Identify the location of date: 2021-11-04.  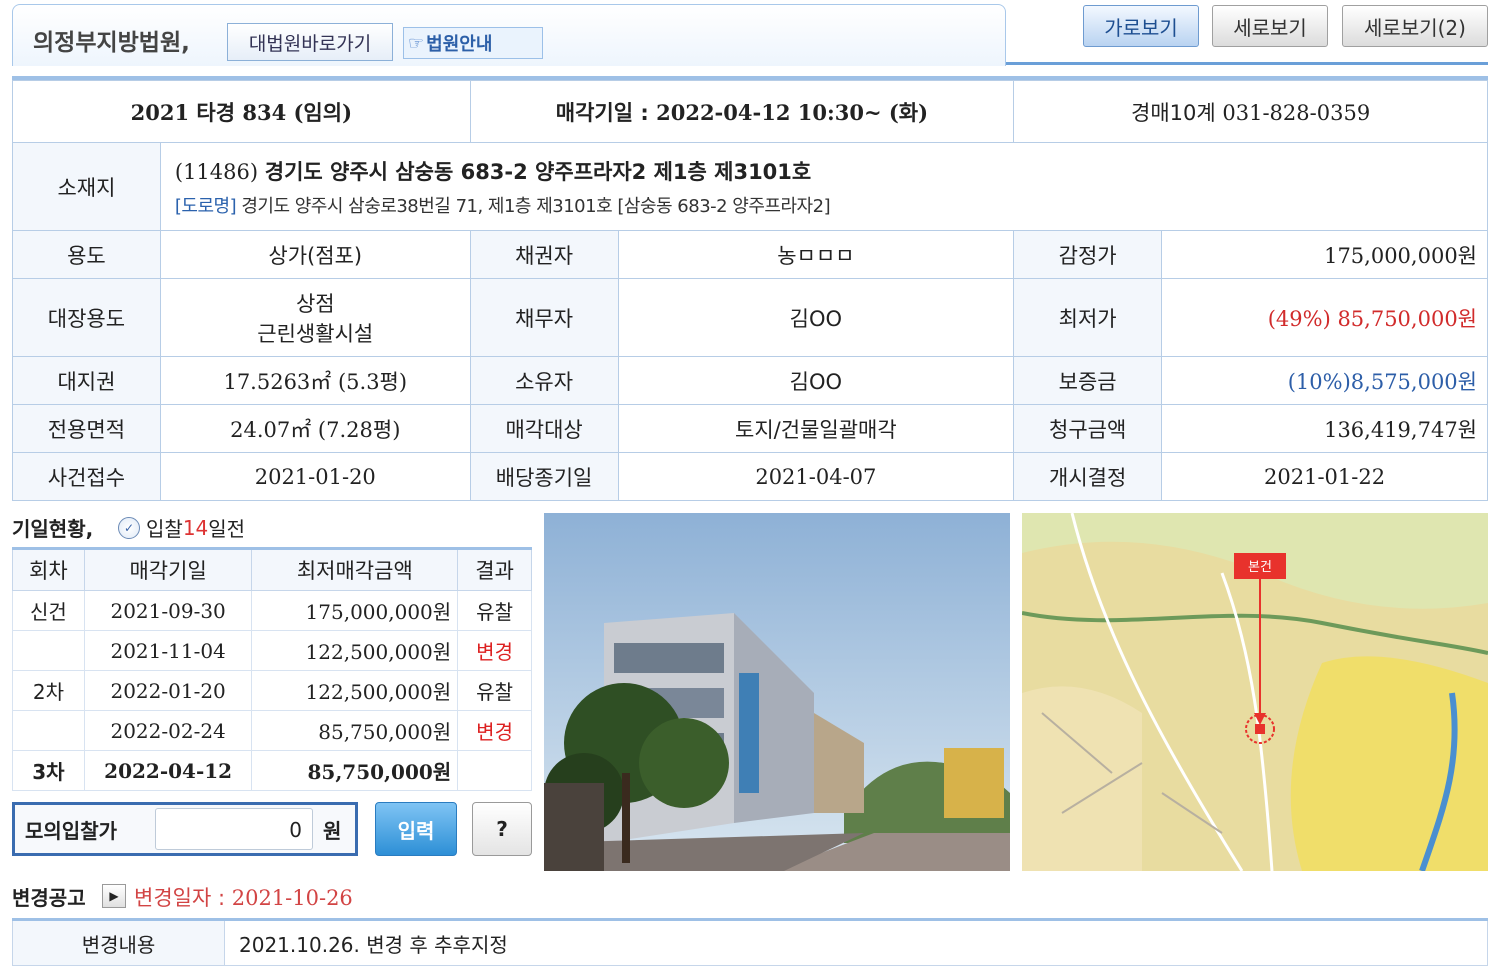
(168, 650).